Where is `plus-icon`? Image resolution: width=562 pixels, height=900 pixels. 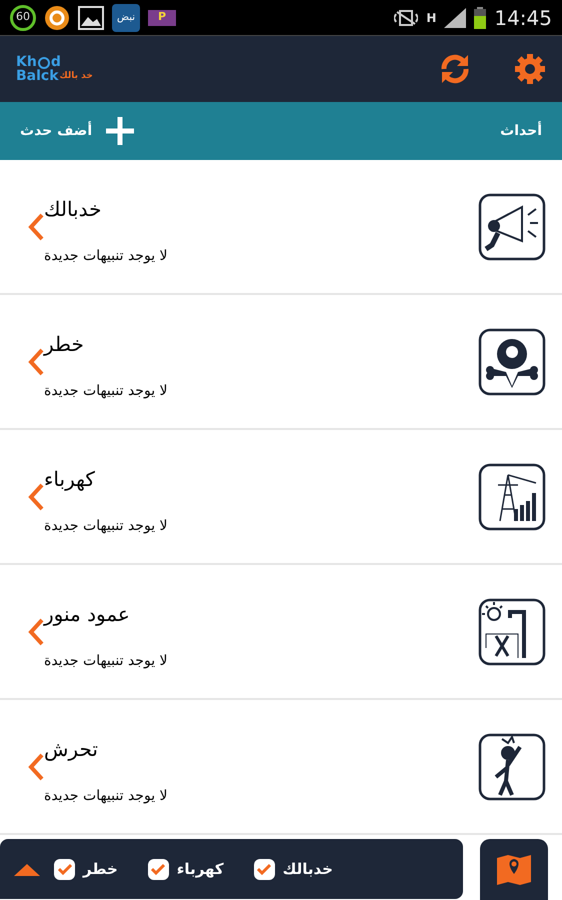
plus-icon is located at coordinates (120, 131).